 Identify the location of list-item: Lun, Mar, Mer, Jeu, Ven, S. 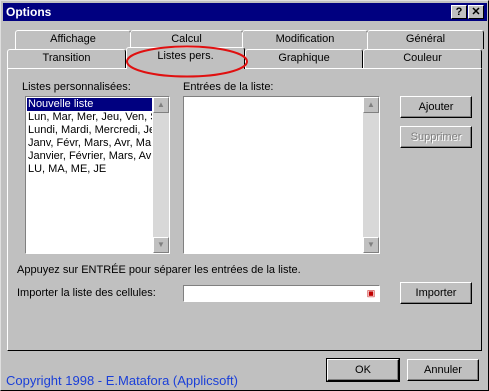
(89, 117).